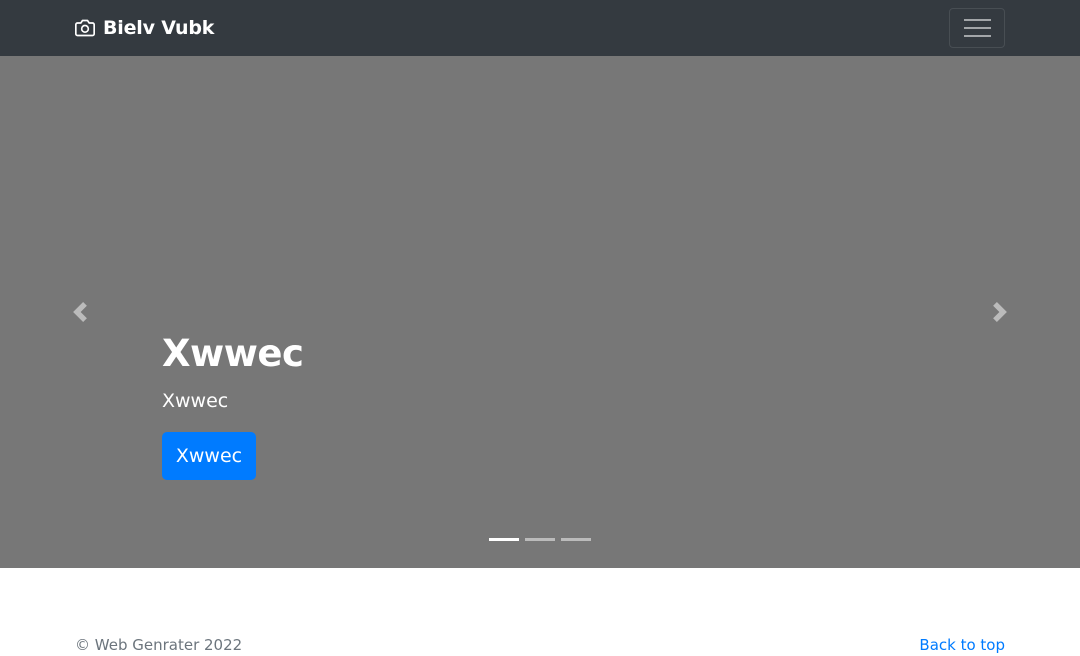 This screenshot has height=656, width=1080. I want to click on slide-text: Xwwec, so click(195, 401).